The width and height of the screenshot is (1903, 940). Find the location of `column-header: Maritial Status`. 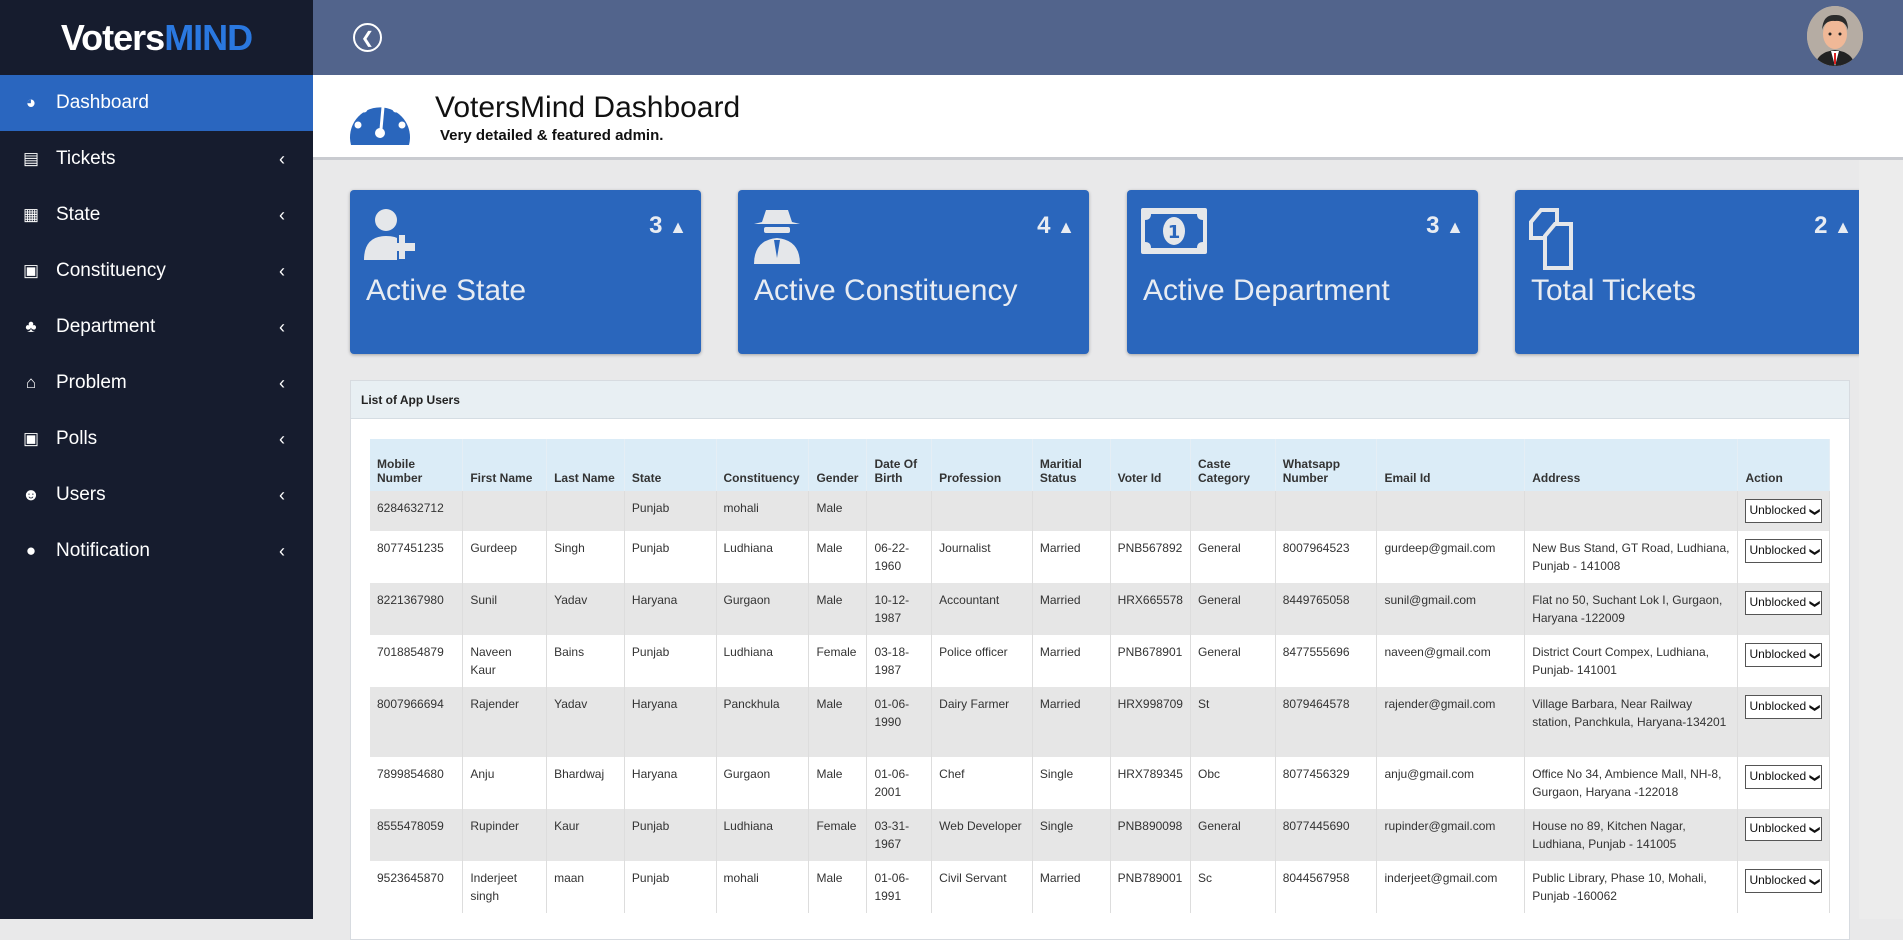

column-header: Maritial Status is located at coordinates (1071, 465).